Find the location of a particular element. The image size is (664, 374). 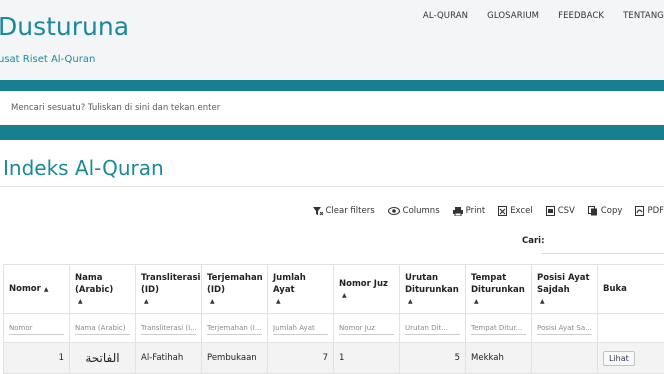

filter-transliterasi-input is located at coordinates (168, 328).